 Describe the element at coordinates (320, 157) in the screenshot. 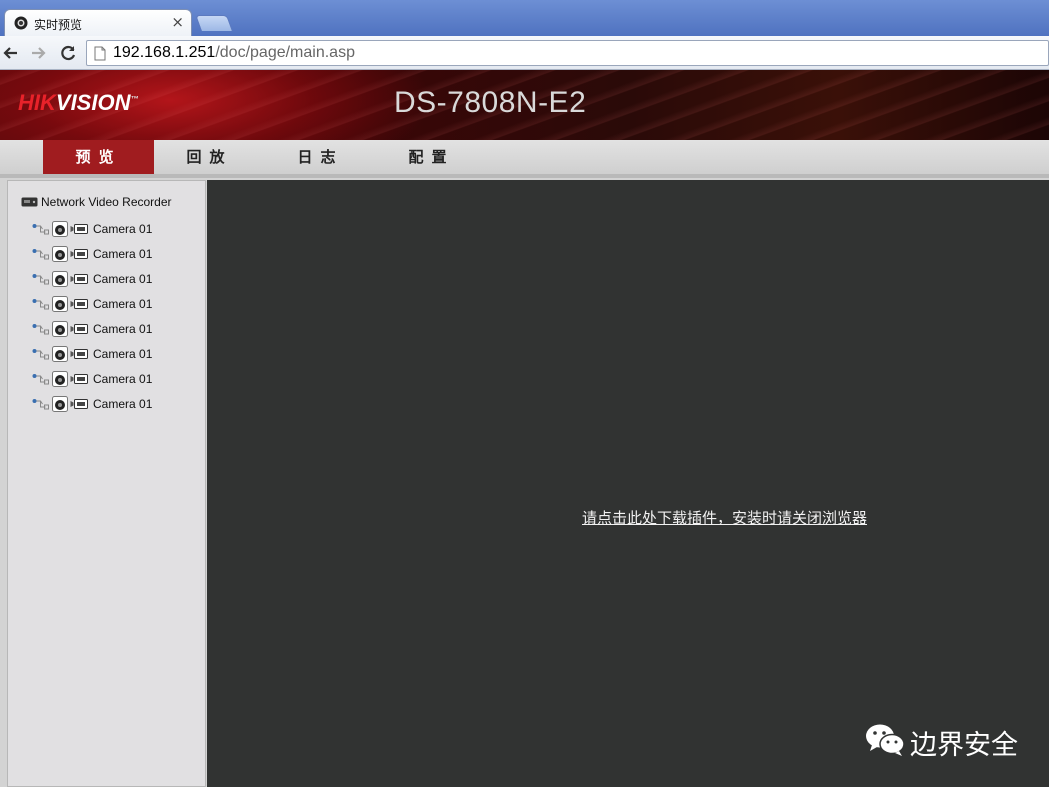

I see `tab-log: 日志` at that location.